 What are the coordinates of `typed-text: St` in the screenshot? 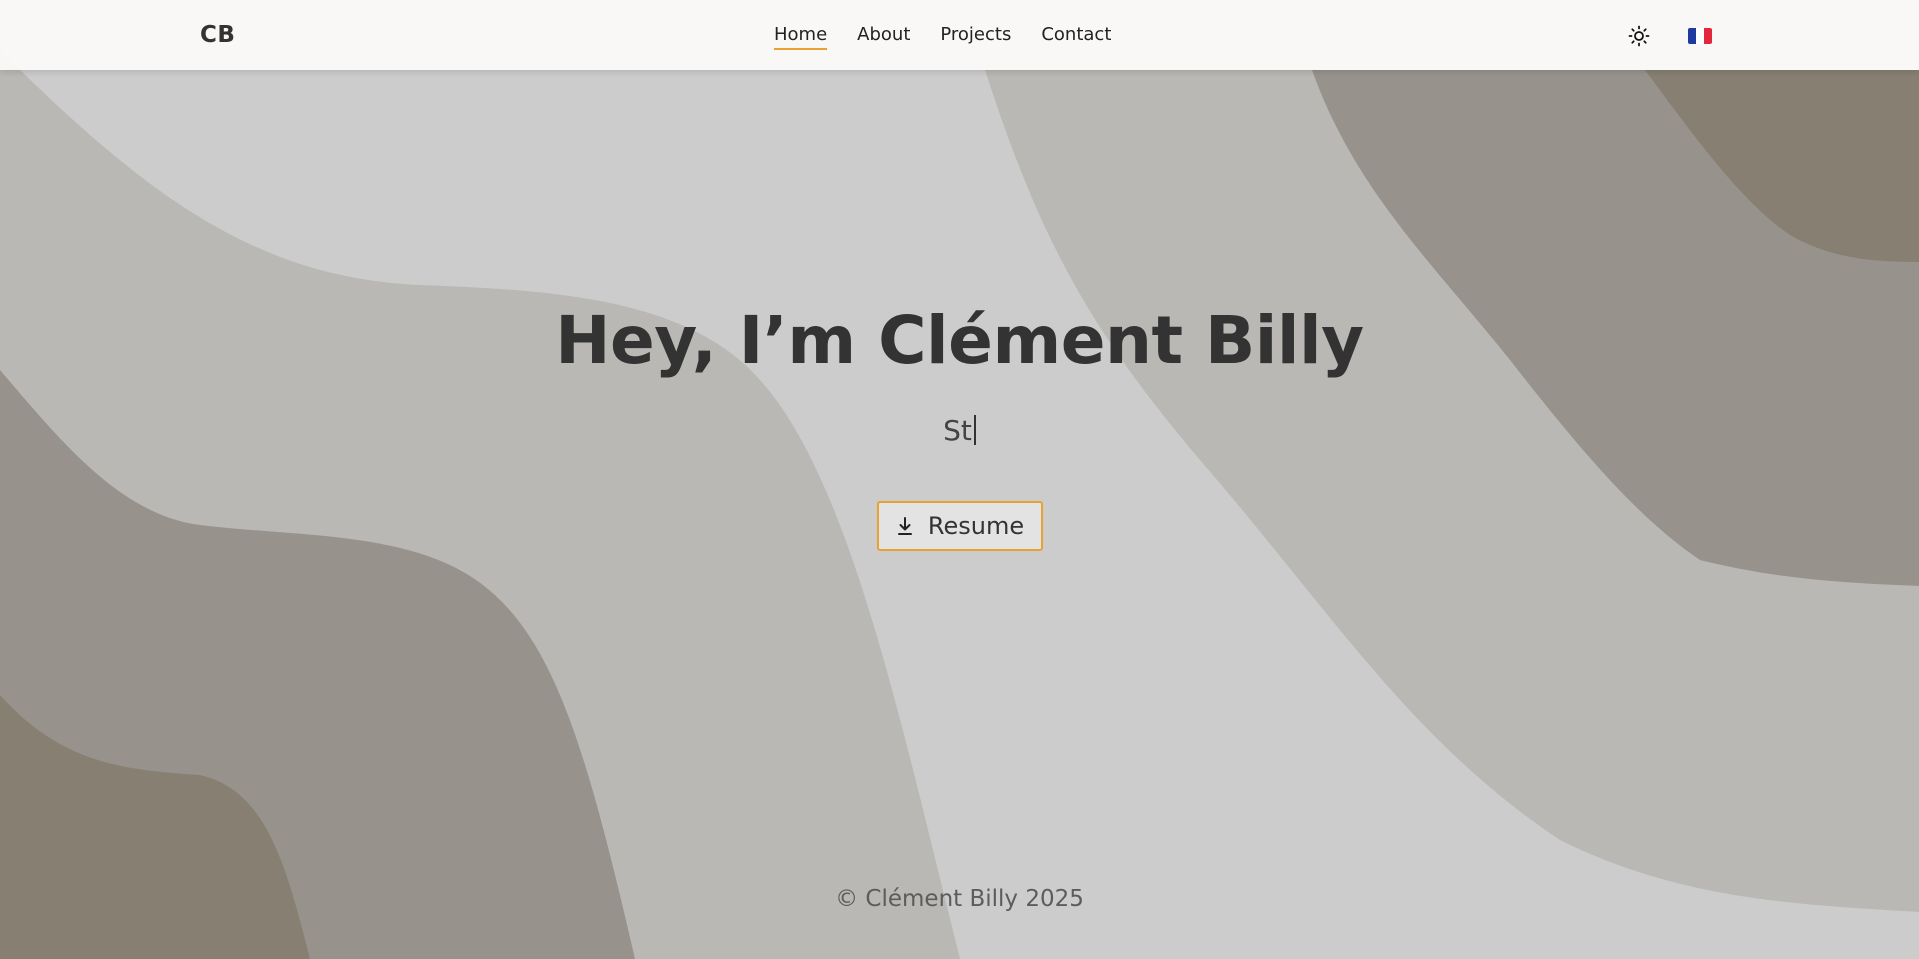 It's located at (957, 430).